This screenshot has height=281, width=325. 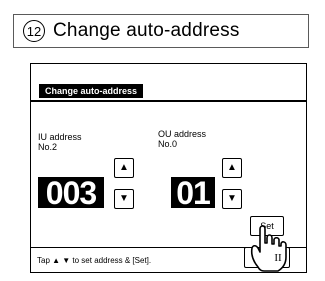 What do you see at coordinates (168, 144) in the screenshot?
I see `ou-address-number: No.0` at bounding box center [168, 144].